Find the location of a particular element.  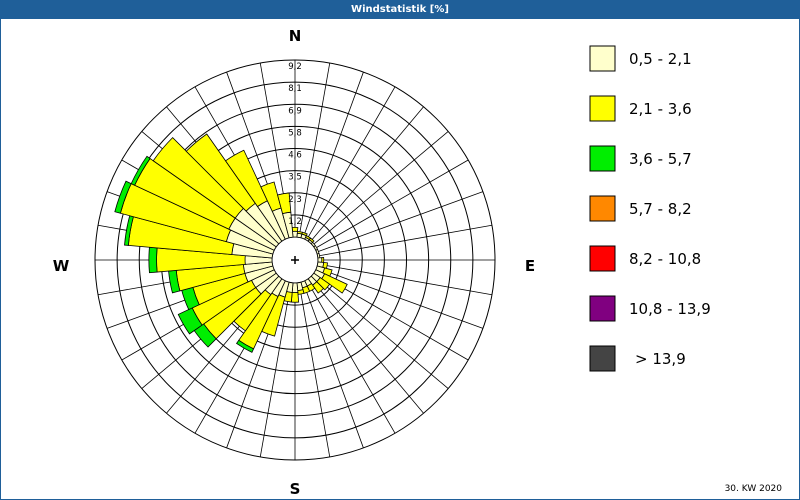

rose-sectors is located at coordinates (231, 243).